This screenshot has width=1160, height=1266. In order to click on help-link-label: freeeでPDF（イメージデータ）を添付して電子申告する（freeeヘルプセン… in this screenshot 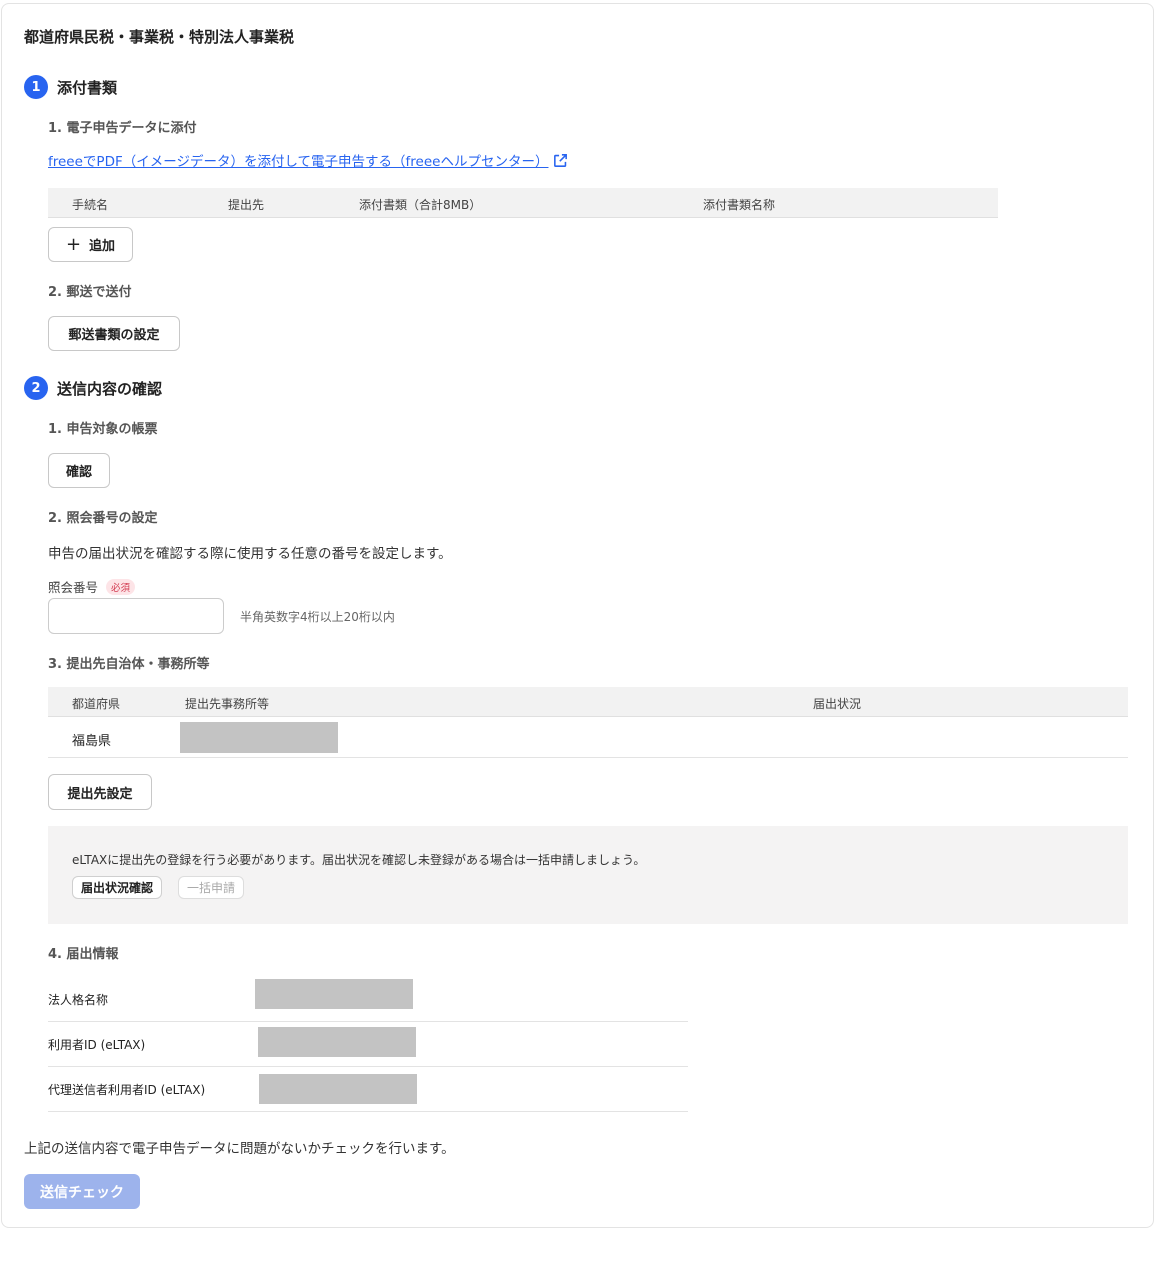, I will do `click(298, 162)`.